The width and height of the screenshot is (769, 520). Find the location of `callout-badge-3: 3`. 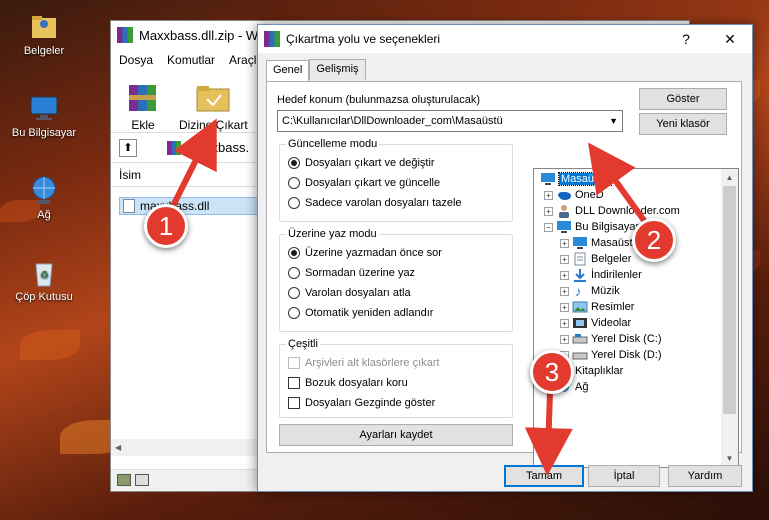

callout-badge-3: 3 is located at coordinates (552, 372).